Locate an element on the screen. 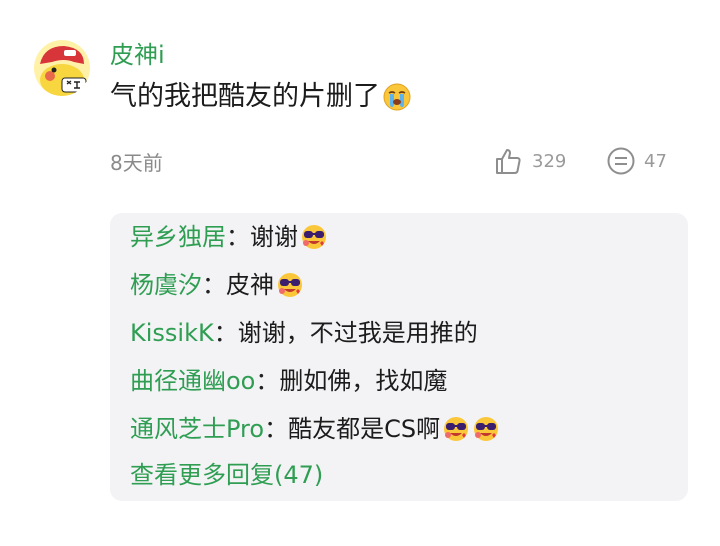 This screenshot has height=546, width=720. thumbs-up-icon is located at coordinates (508, 161).